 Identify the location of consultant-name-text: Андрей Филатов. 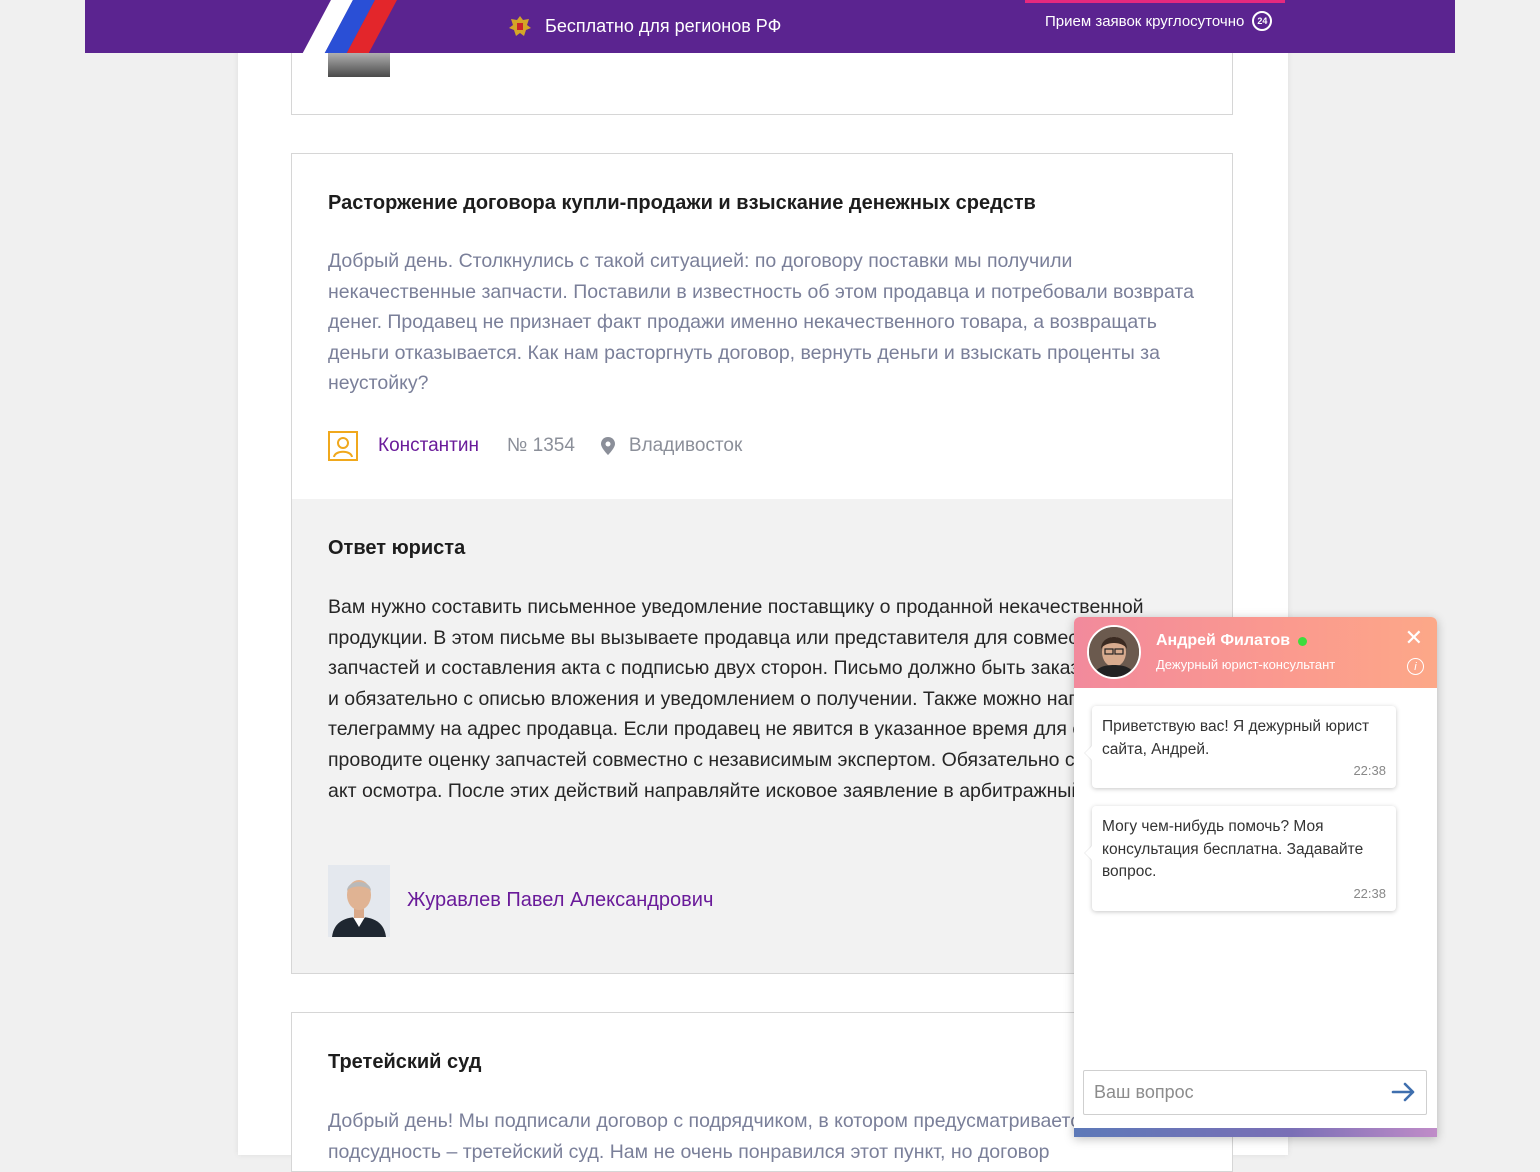
(1223, 640).